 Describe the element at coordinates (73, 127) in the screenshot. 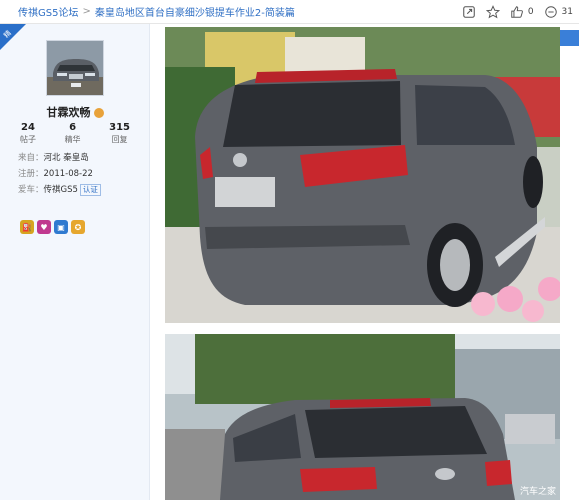

I see `stat-essence-value: 6` at that location.